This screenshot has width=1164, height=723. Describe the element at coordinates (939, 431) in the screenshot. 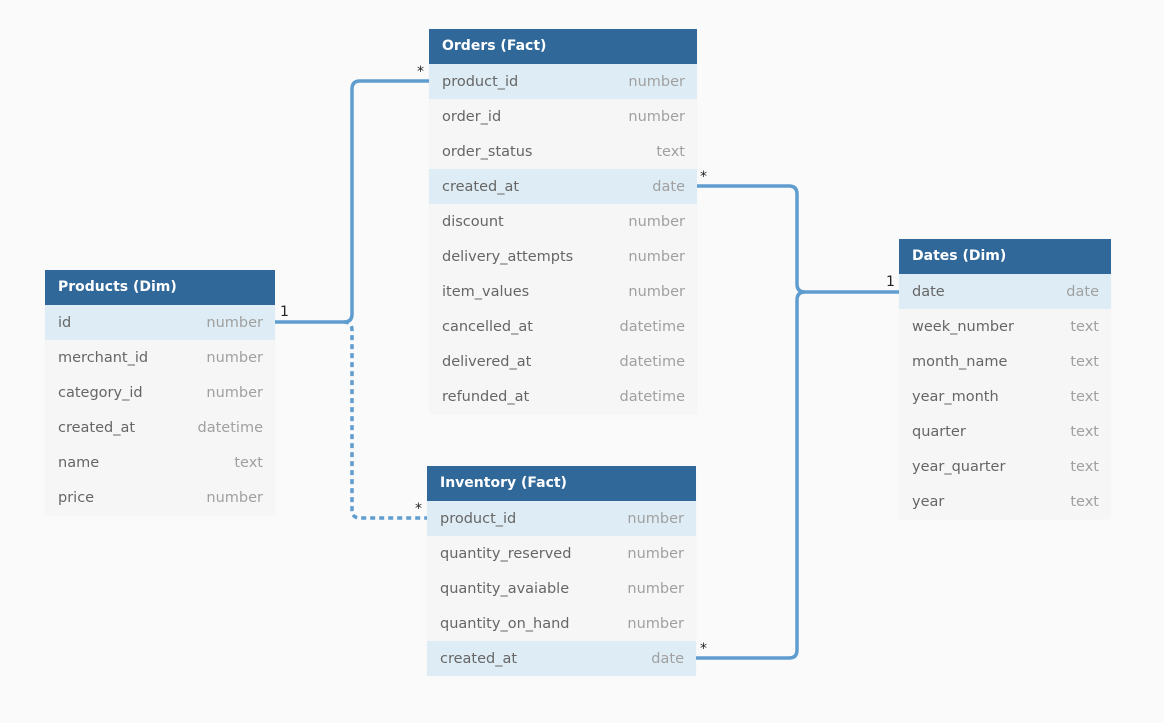

I see `field-name: quarter` at that location.